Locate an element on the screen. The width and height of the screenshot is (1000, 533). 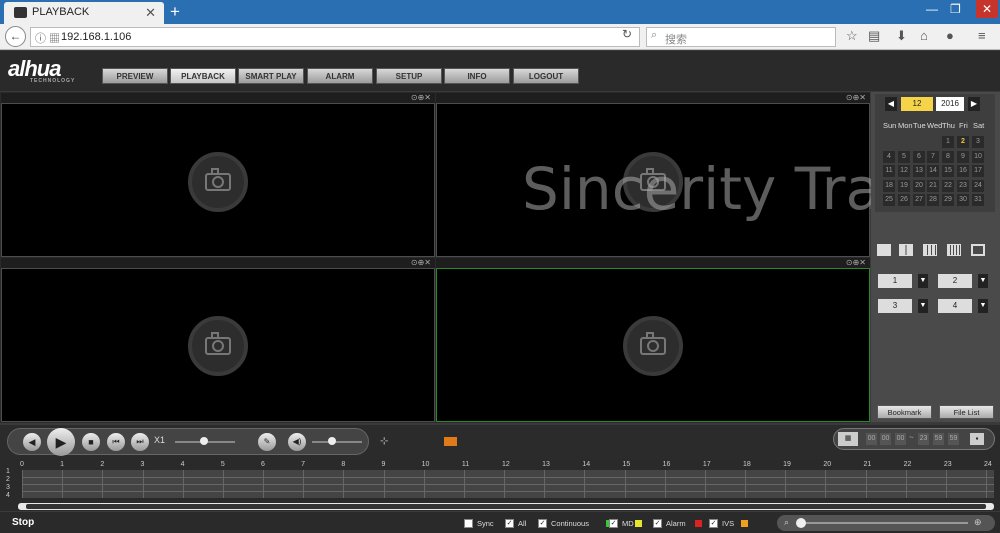
close-tab-icon: ✕ is located at coordinates (150, 13).